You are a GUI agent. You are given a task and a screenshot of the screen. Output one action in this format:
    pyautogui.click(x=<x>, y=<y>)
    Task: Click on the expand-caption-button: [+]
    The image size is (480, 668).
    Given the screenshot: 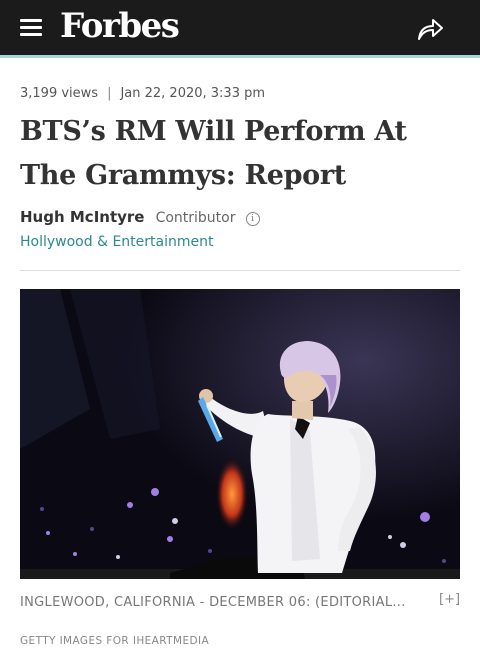 What is the action you would take?
    pyautogui.click(x=449, y=599)
    